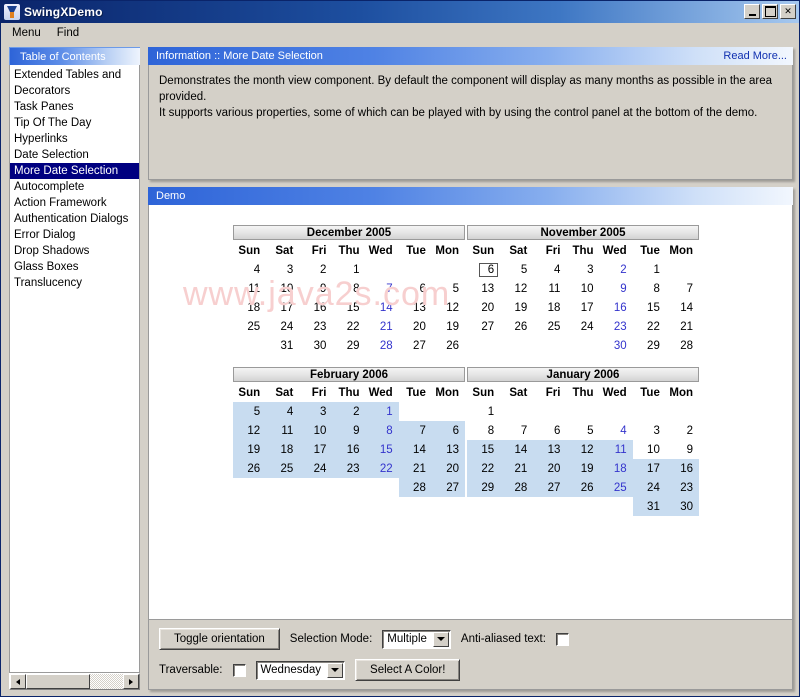 Image resolution: width=800 pixels, height=697 pixels. What do you see at coordinates (74, 123) in the screenshot?
I see `toc-item: Tip Of The Day` at bounding box center [74, 123].